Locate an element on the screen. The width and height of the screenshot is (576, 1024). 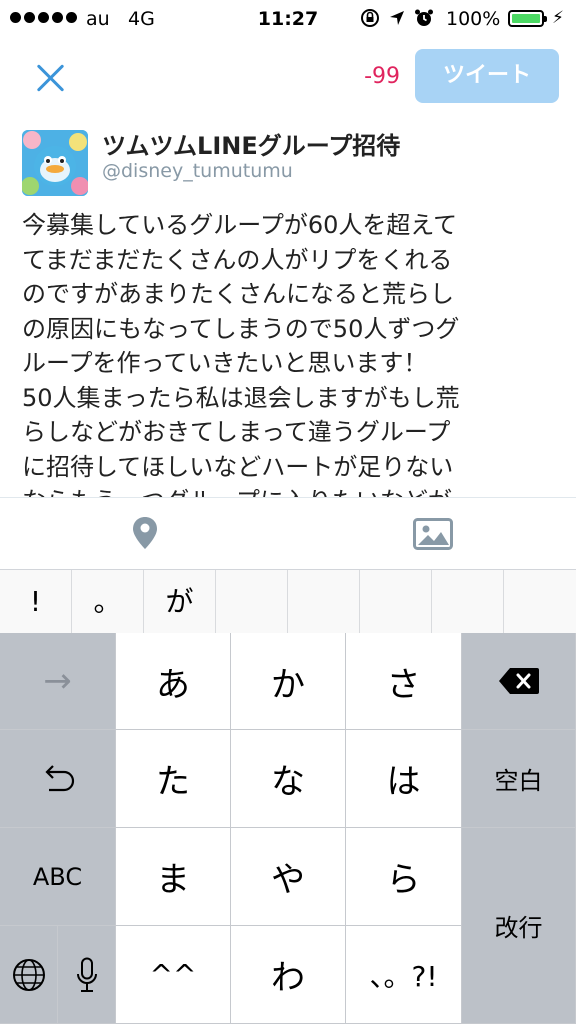
tweet-line: に招待してほしいなどハートが足りない is located at coordinates (238, 466).